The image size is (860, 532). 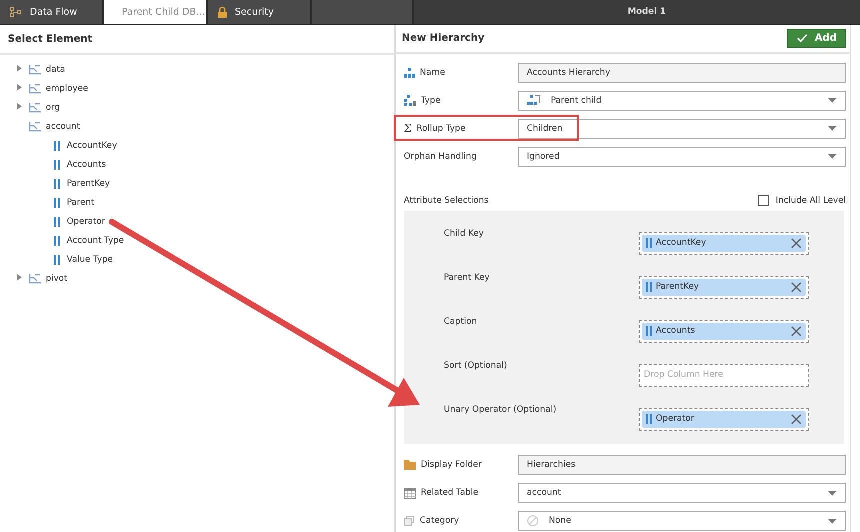 I want to click on field-label: Name, so click(x=433, y=73).